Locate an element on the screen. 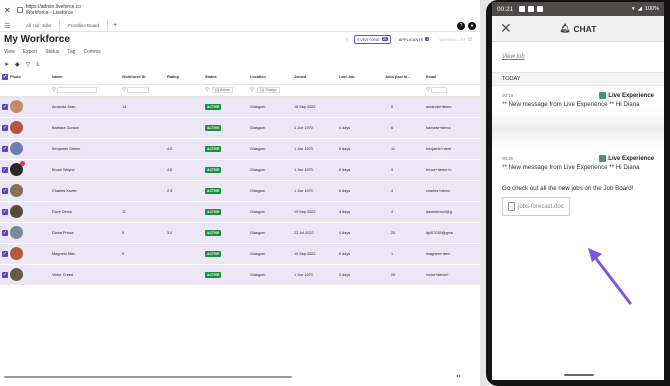 This screenshot has width=670, height=386. home-indicator is located at coordinates (579, 375).